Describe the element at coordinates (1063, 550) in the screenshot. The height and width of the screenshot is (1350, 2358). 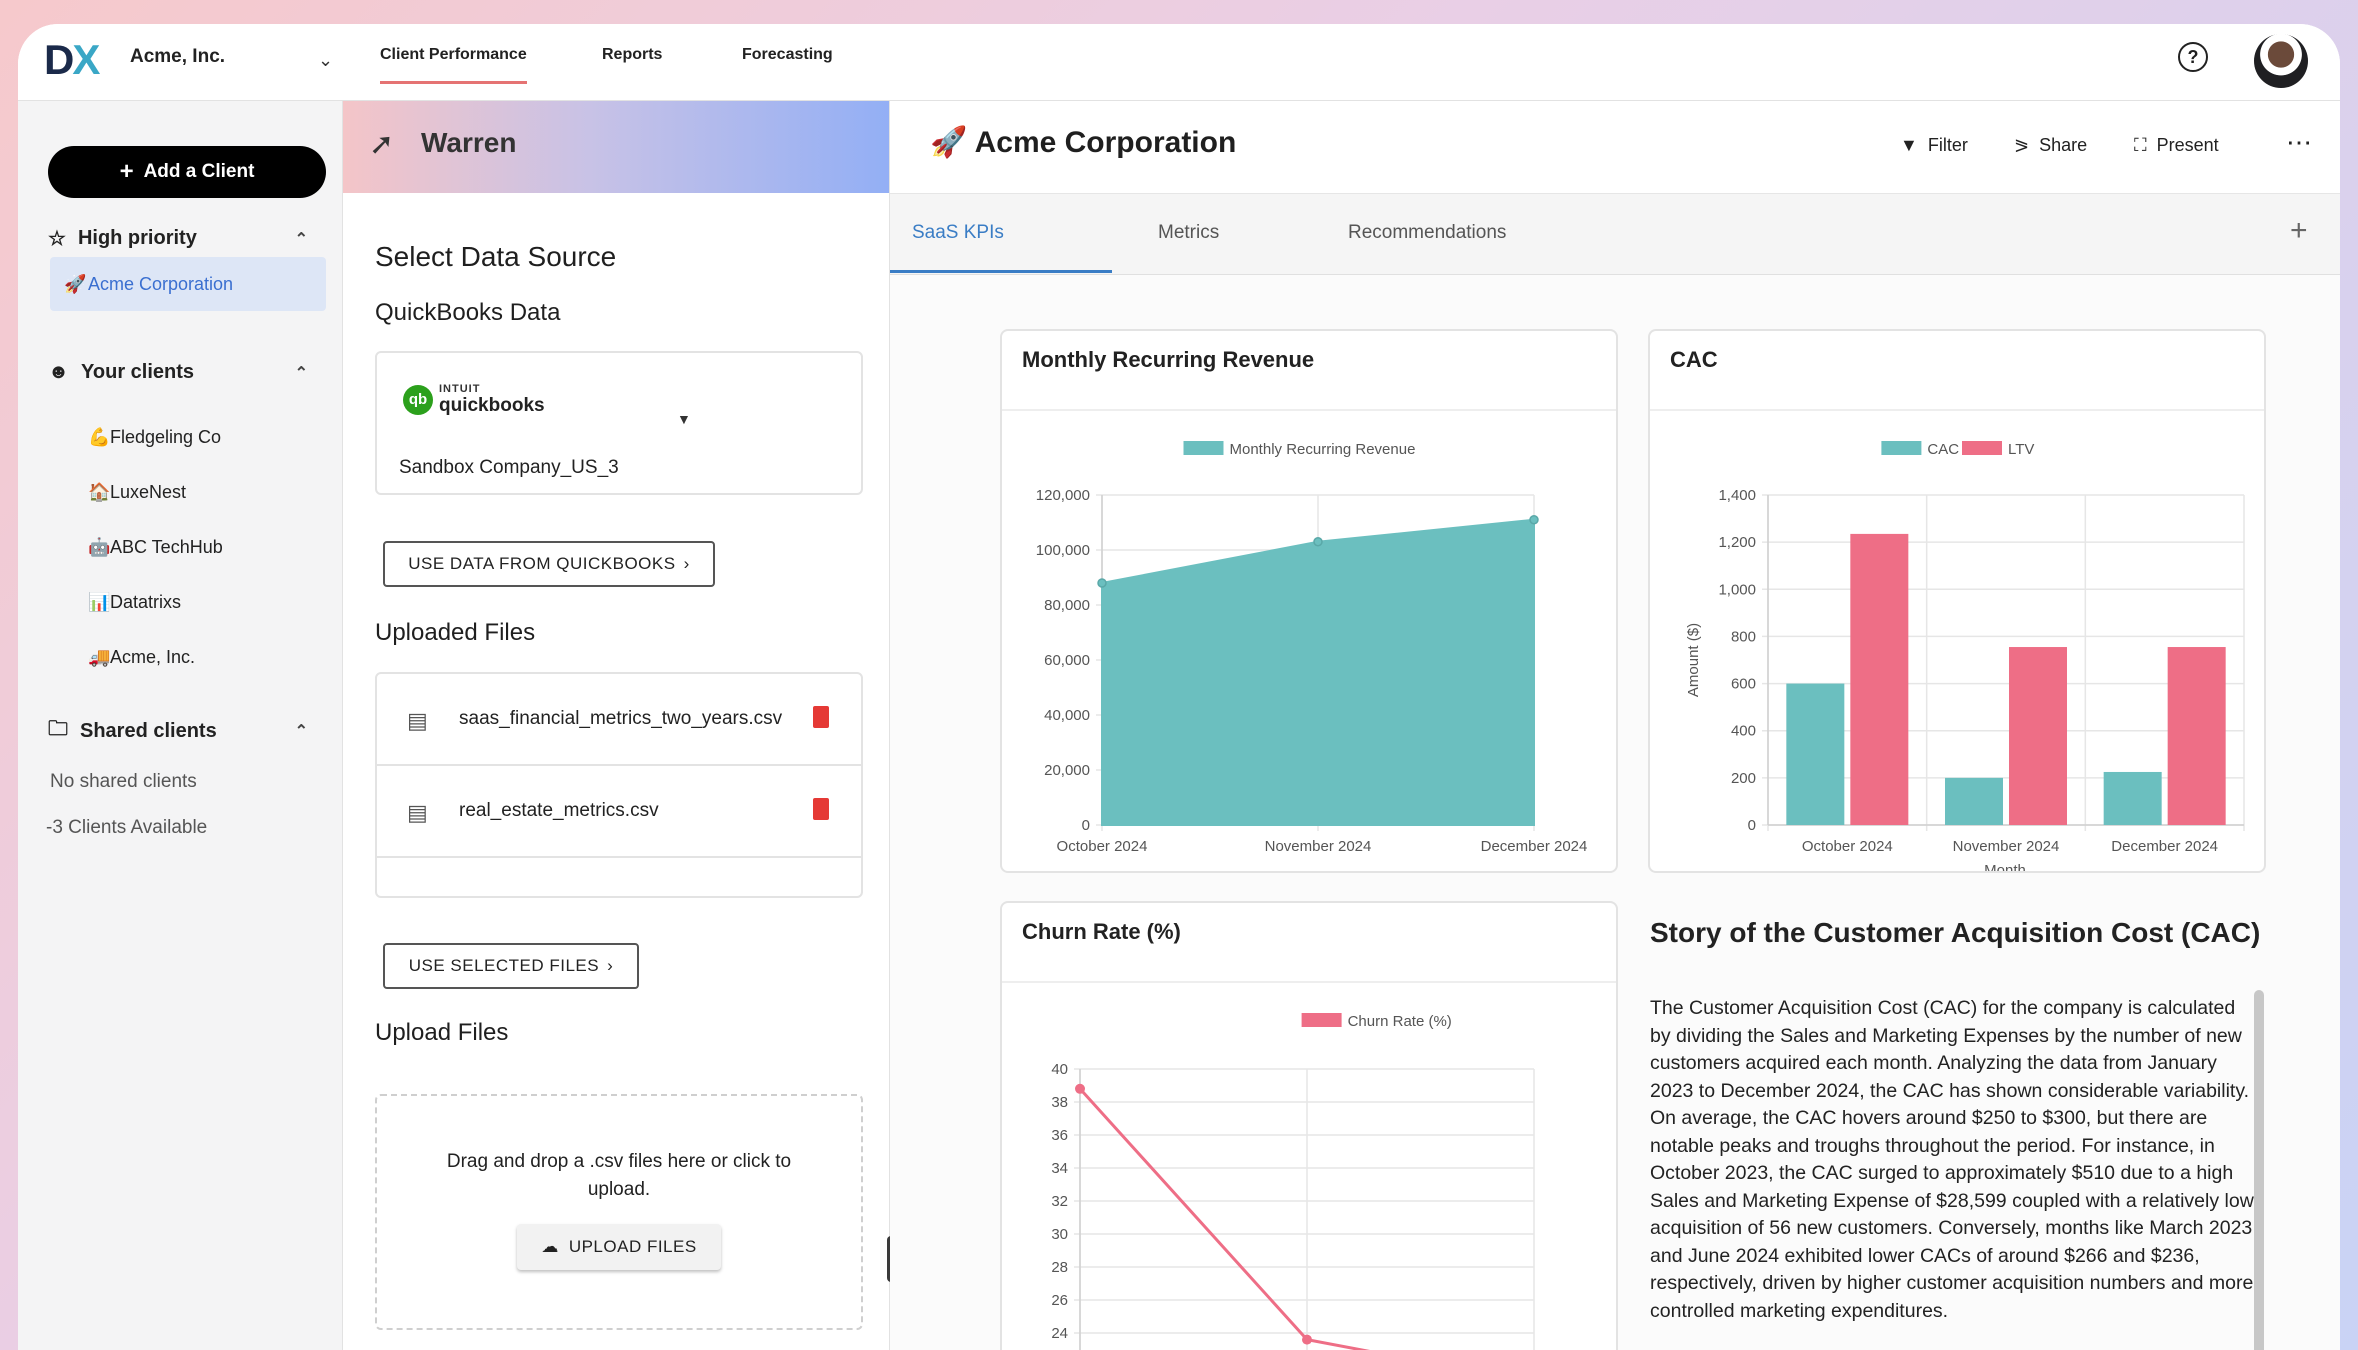
I see `y-tick-label: 100,000` at that location.